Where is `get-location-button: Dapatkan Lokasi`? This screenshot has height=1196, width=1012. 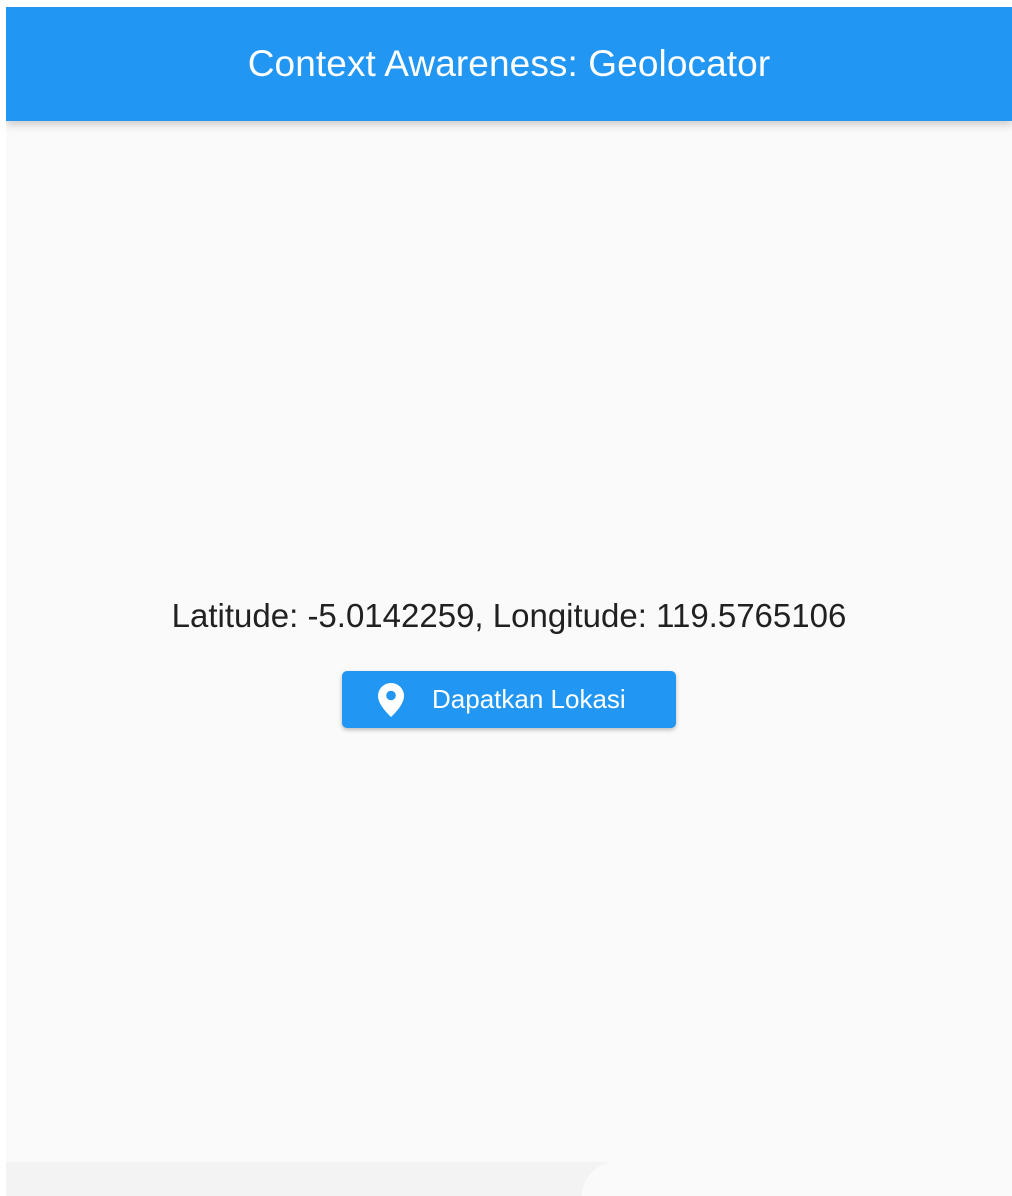 get-location-button: Dapatkan Lokasi is located at coordinates (509, 699).